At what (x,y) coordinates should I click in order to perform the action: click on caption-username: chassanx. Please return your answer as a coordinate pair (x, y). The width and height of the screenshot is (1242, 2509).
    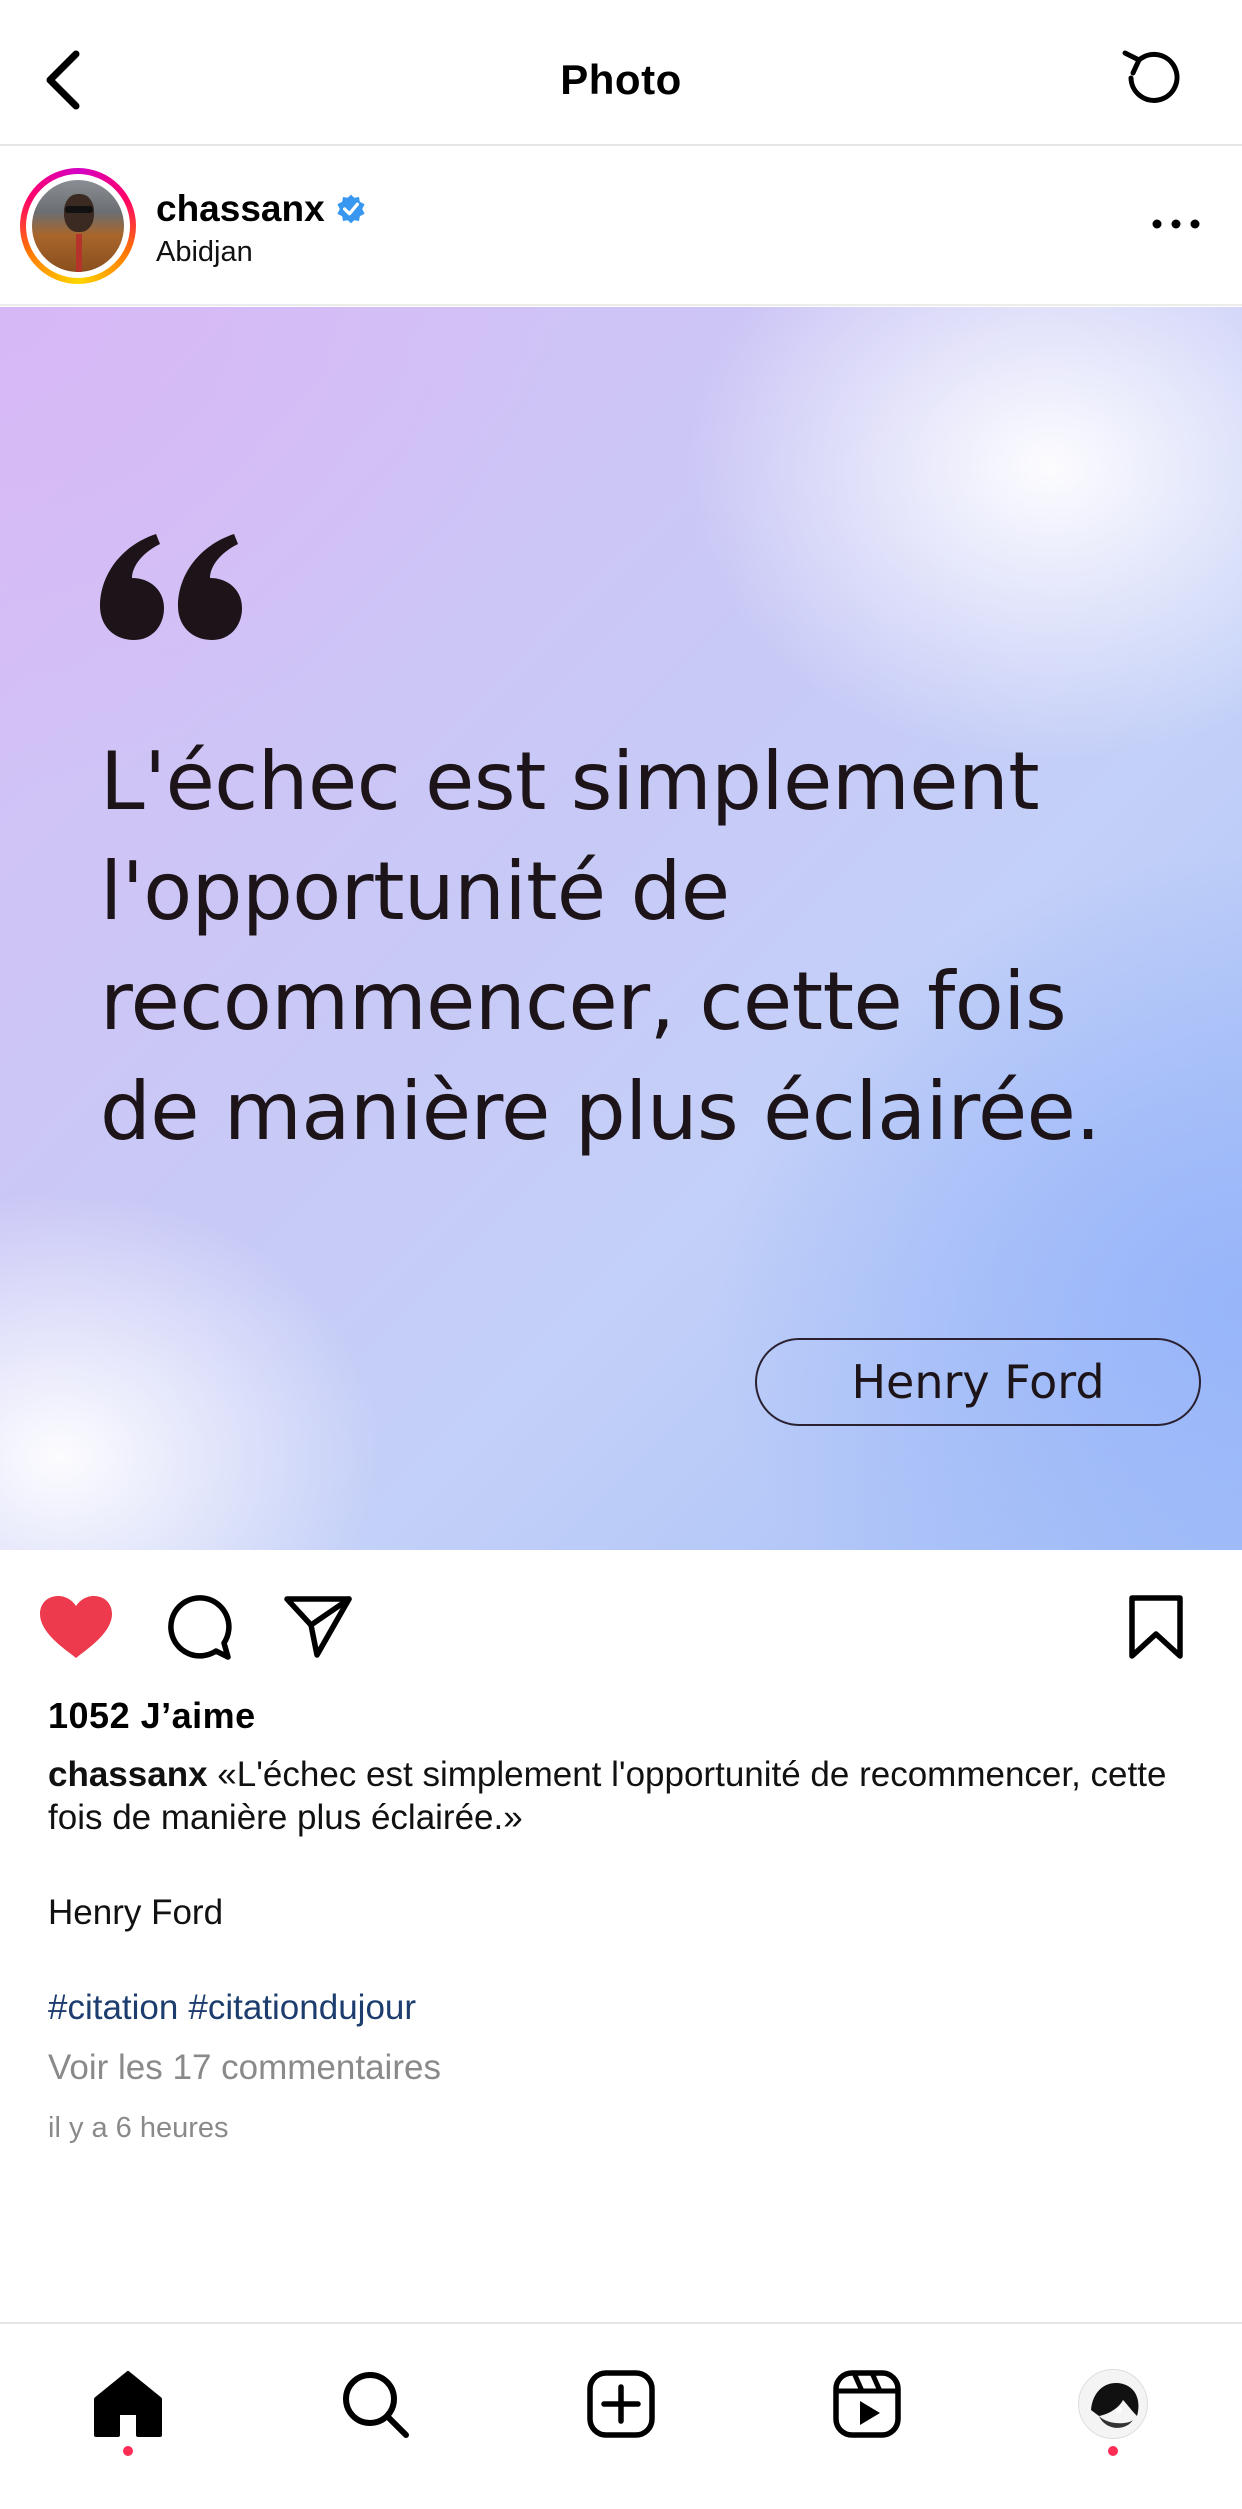
    Looking at the image, I should click on (128, 1774).